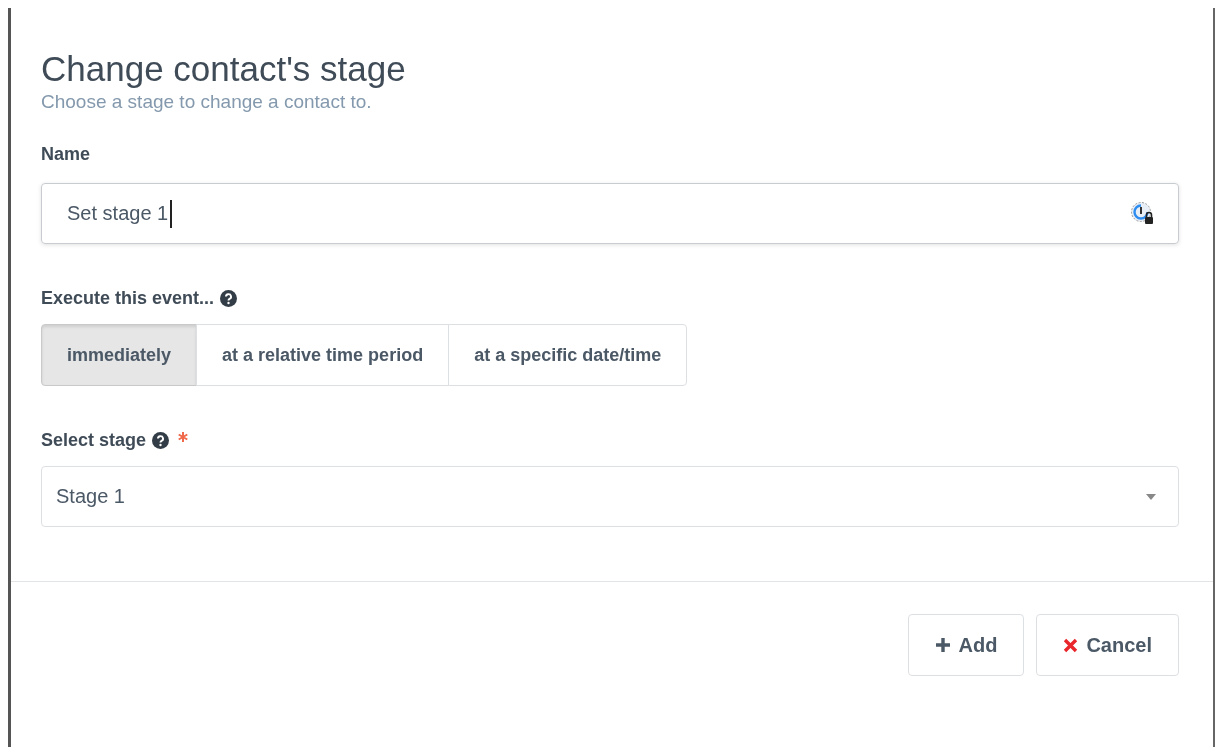  Describe the element at coordinates (1107, 645) in the screenshot. I see `cancel-button: Cancel` at that location.